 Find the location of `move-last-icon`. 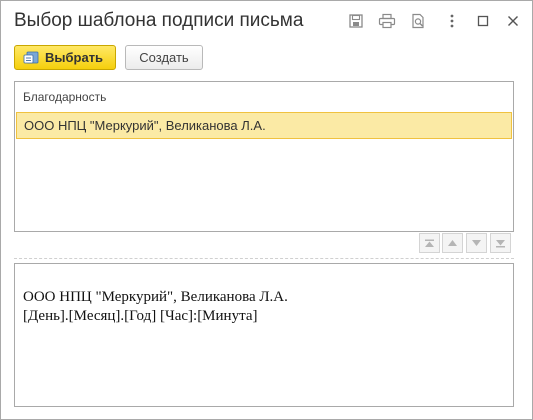

move-last-icon is located at coordinates (500, 243).